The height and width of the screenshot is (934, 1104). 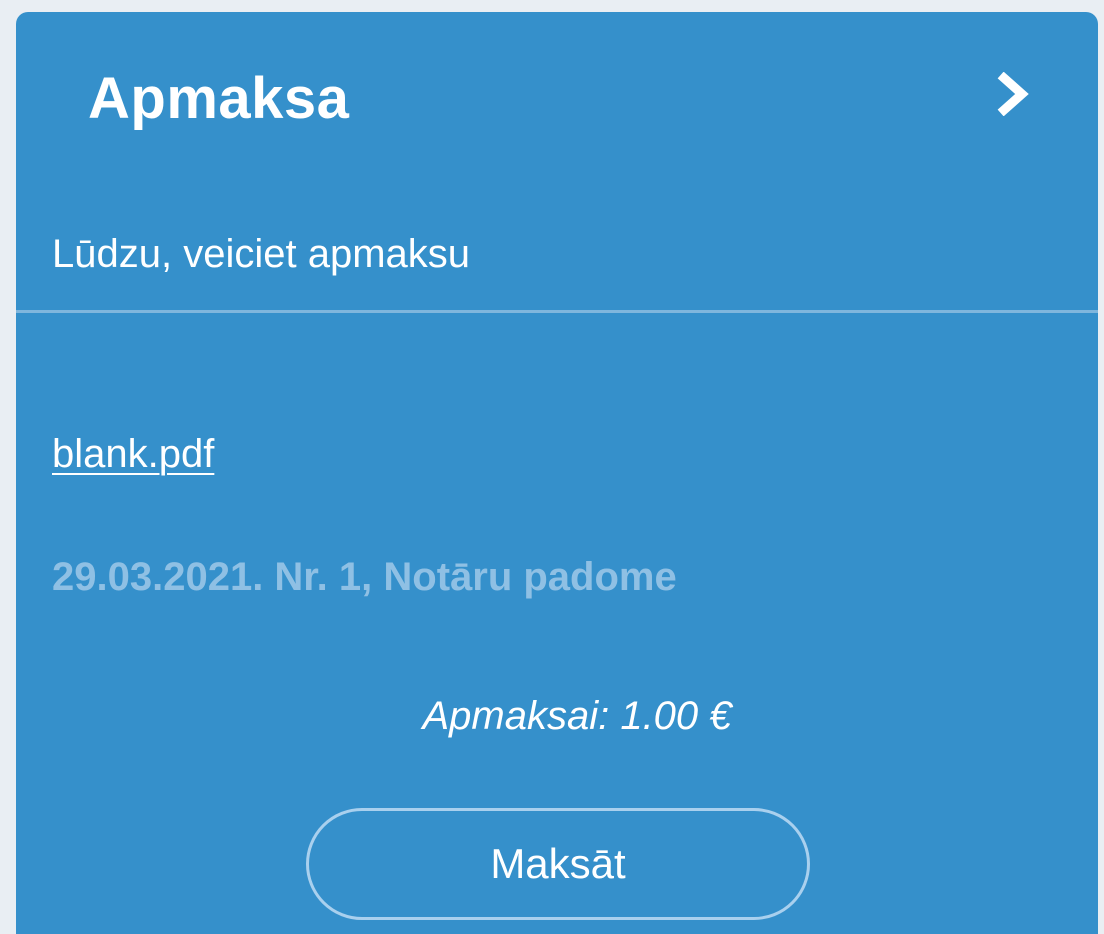 What do you see at coordinates (133, 454) in the screenshot?
I see `file-link: blank.pdf` at bounding box center [133, 454].